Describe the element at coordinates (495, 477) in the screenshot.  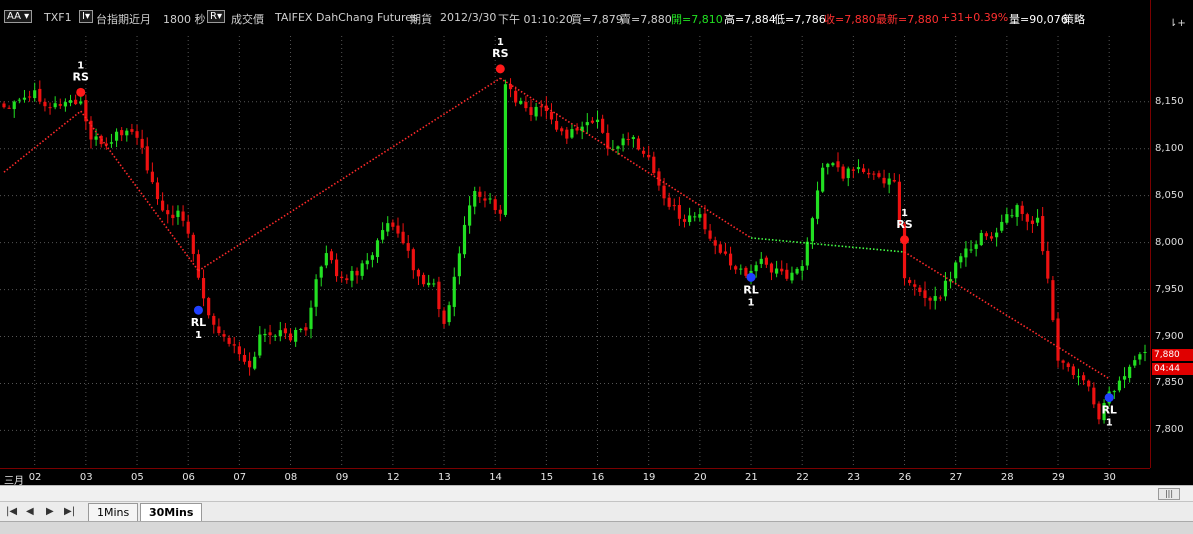
I see `x-tick-label: 14` at that location.